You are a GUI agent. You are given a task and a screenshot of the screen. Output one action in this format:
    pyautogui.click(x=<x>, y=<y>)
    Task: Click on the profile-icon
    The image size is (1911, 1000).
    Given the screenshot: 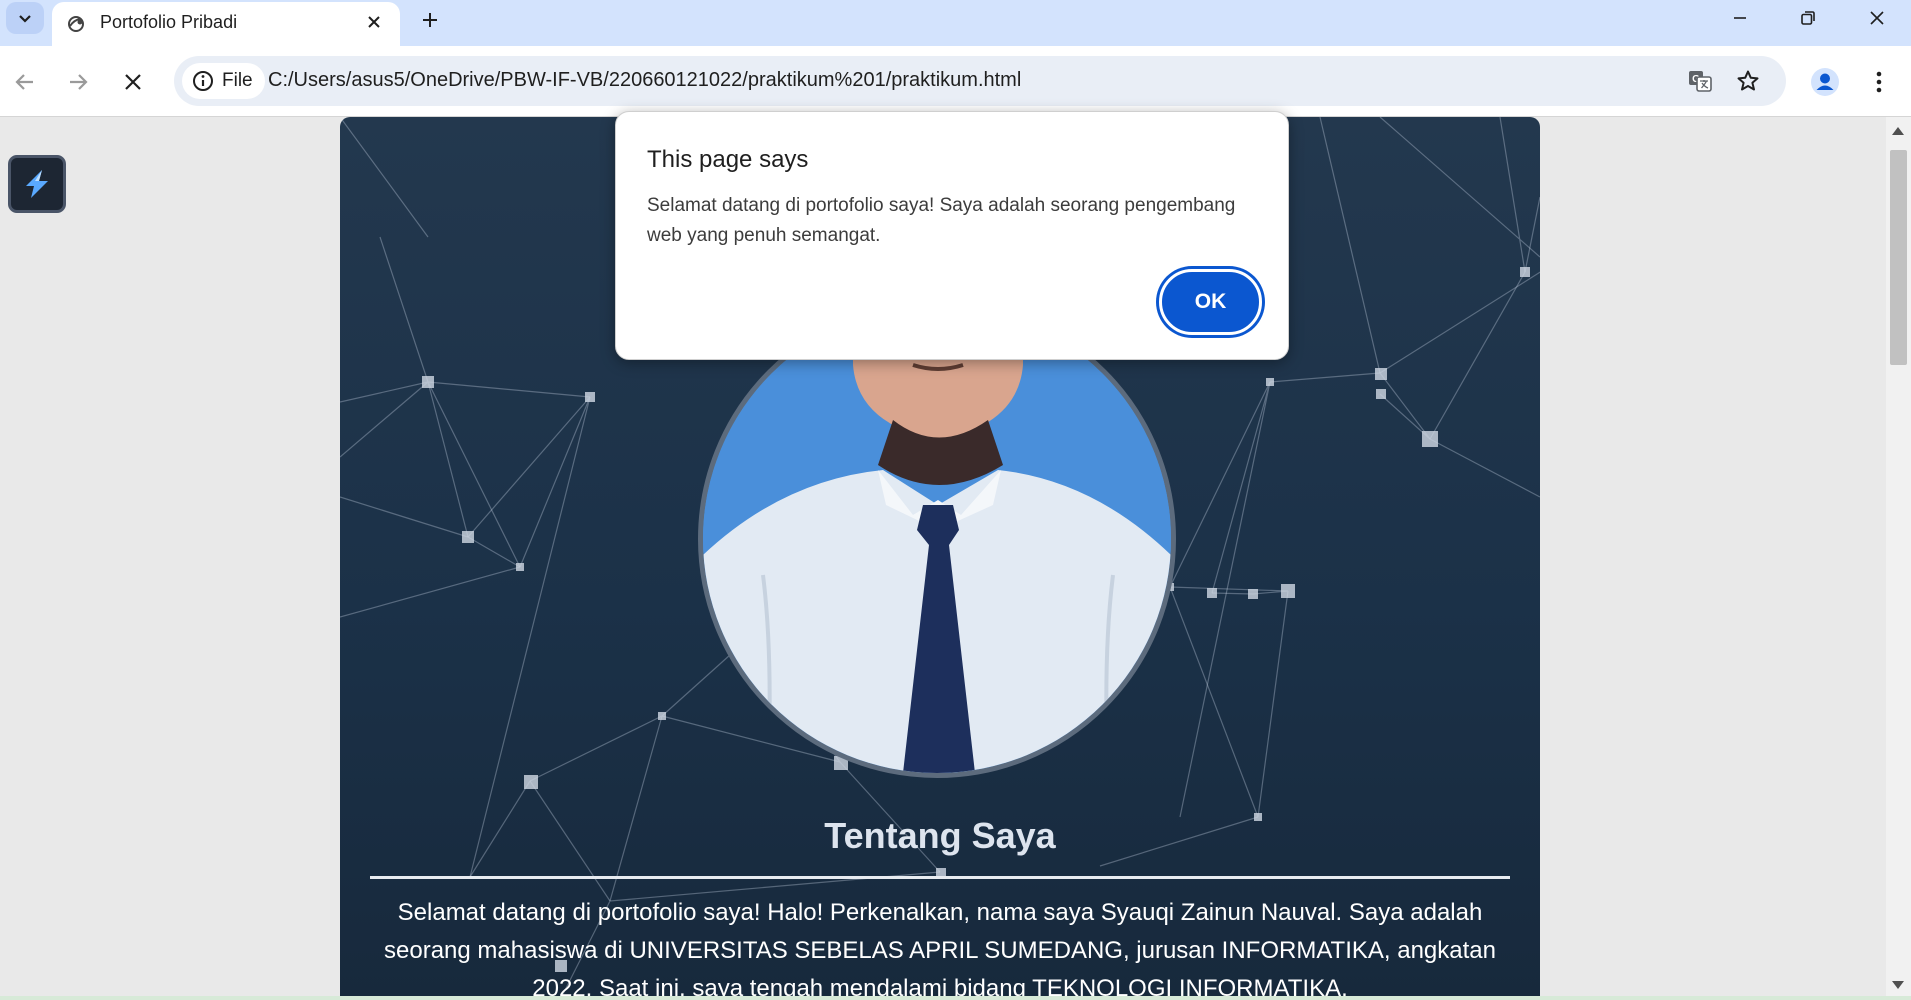 What is the action you would take?
    pyautogui.click(x=1825, y=82)
    